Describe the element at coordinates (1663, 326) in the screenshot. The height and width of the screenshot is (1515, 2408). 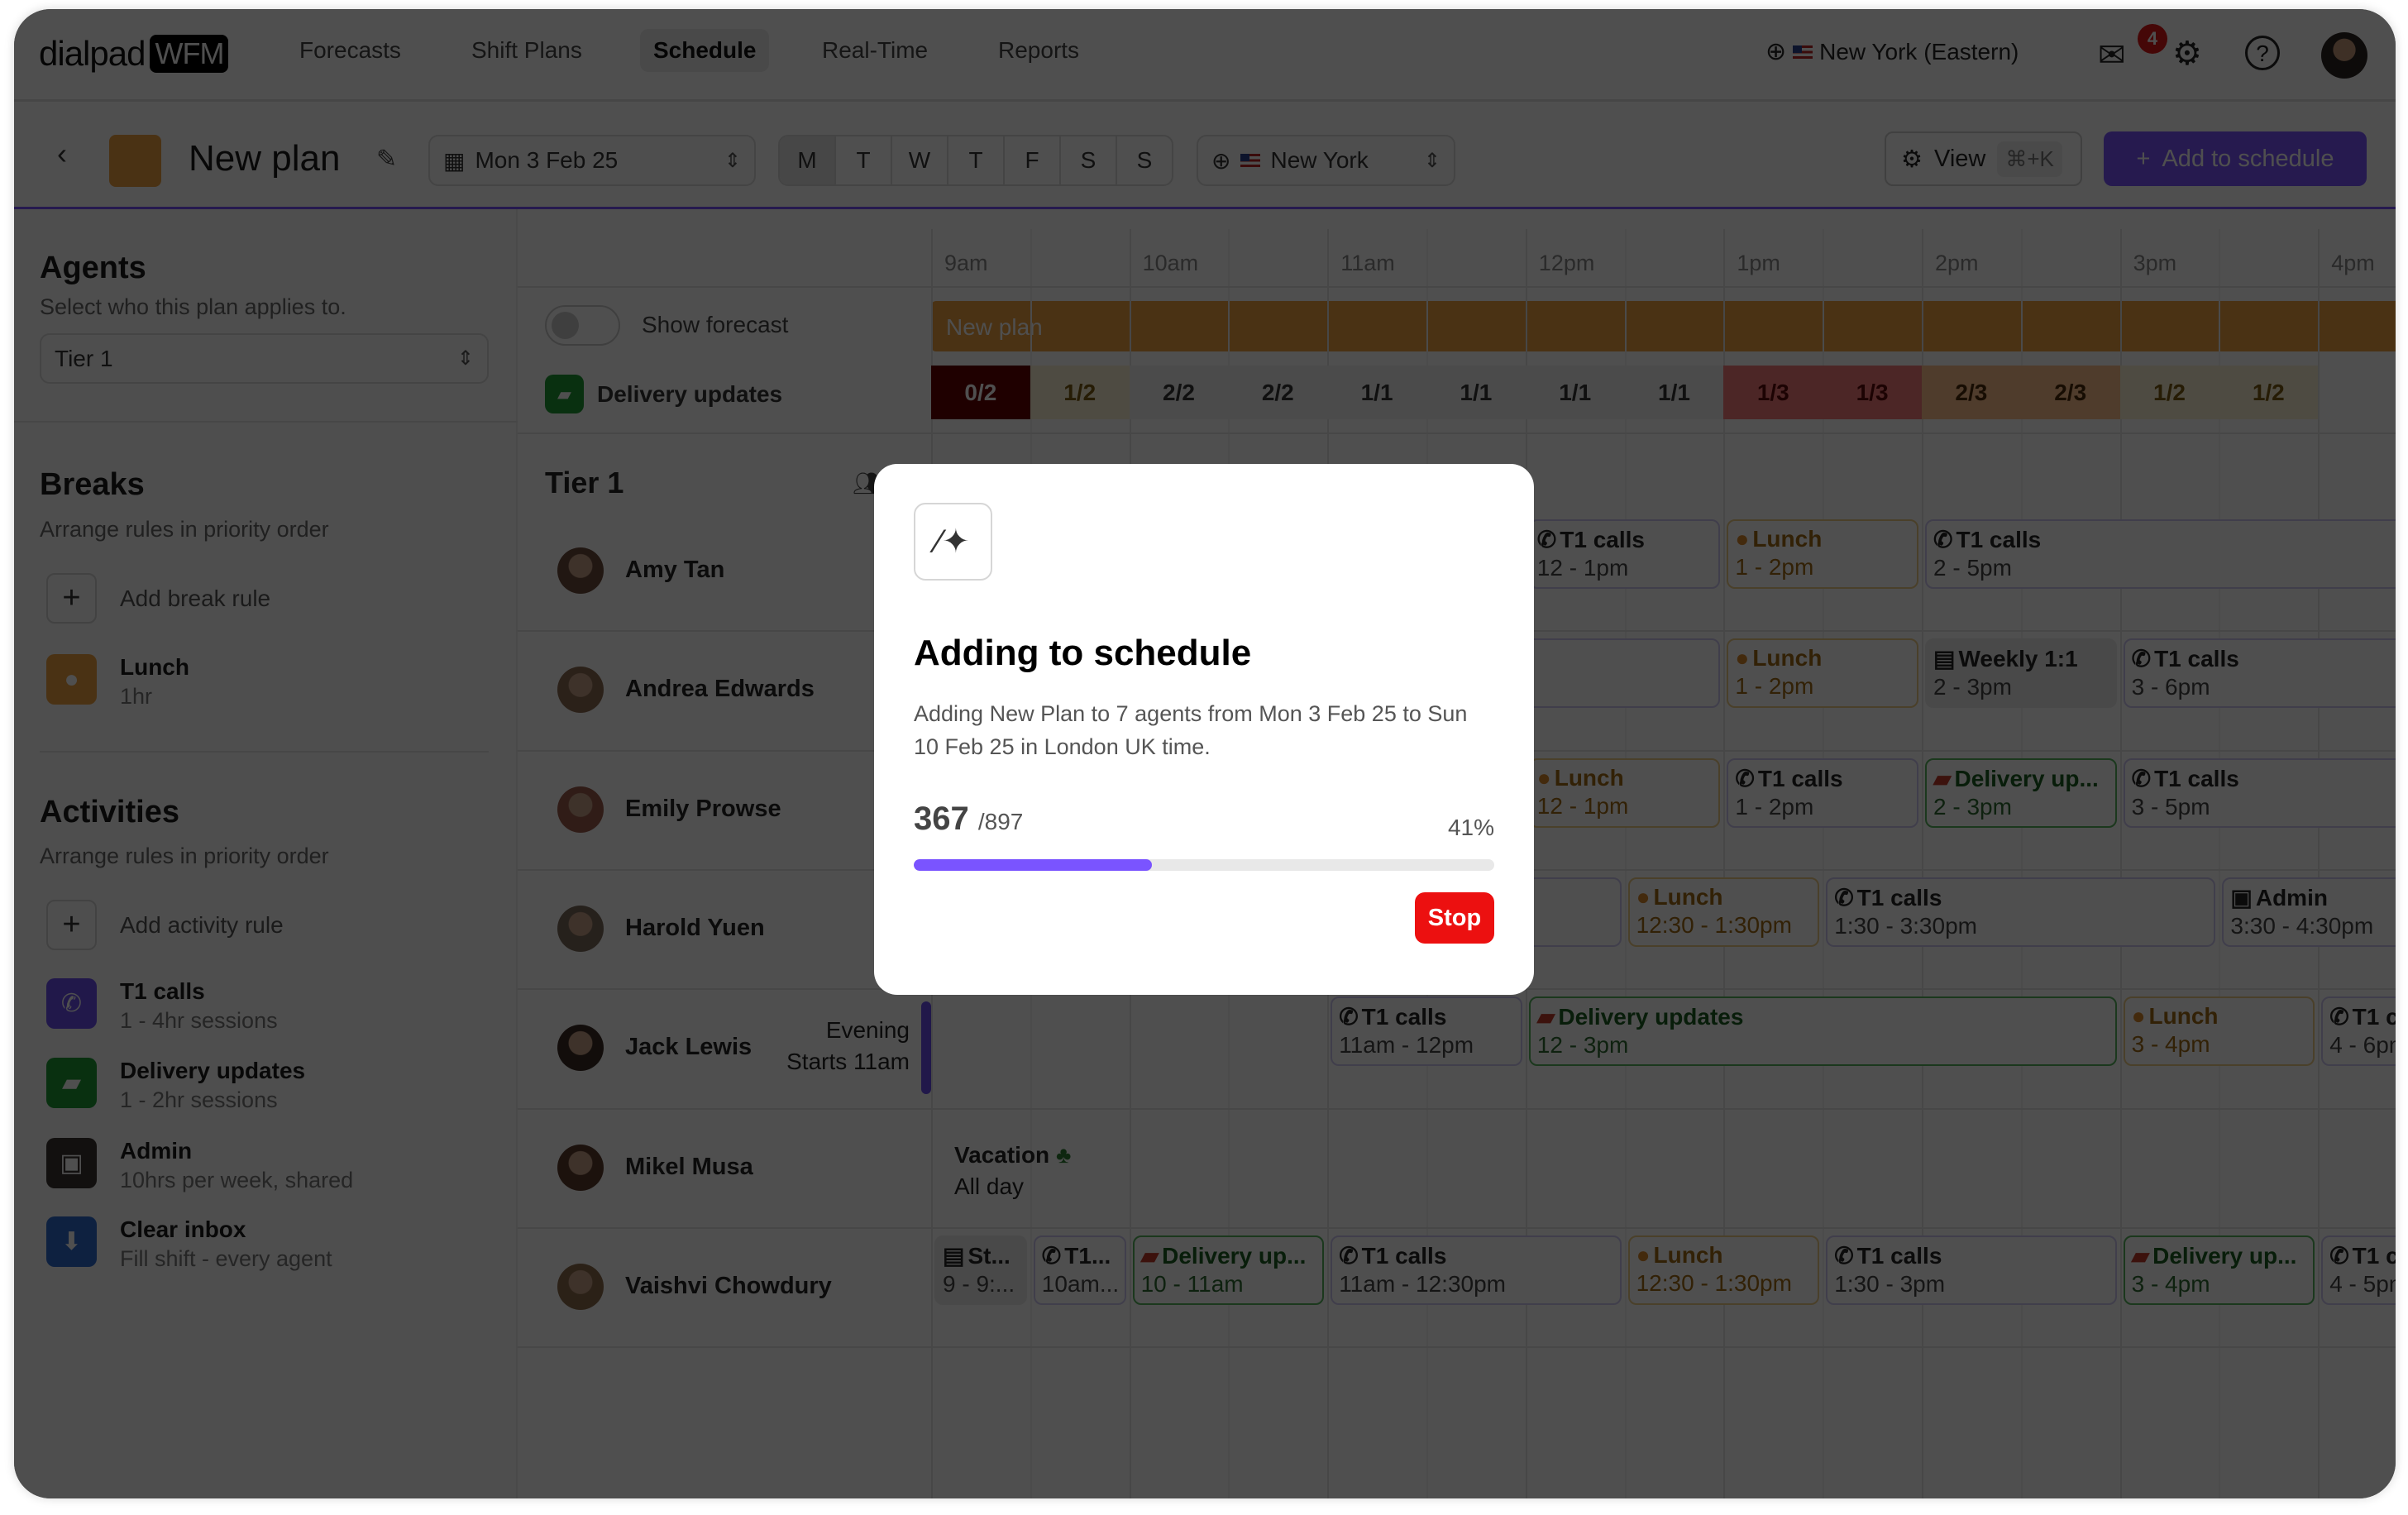
I see `new-plan-bar: New plan` at that location.